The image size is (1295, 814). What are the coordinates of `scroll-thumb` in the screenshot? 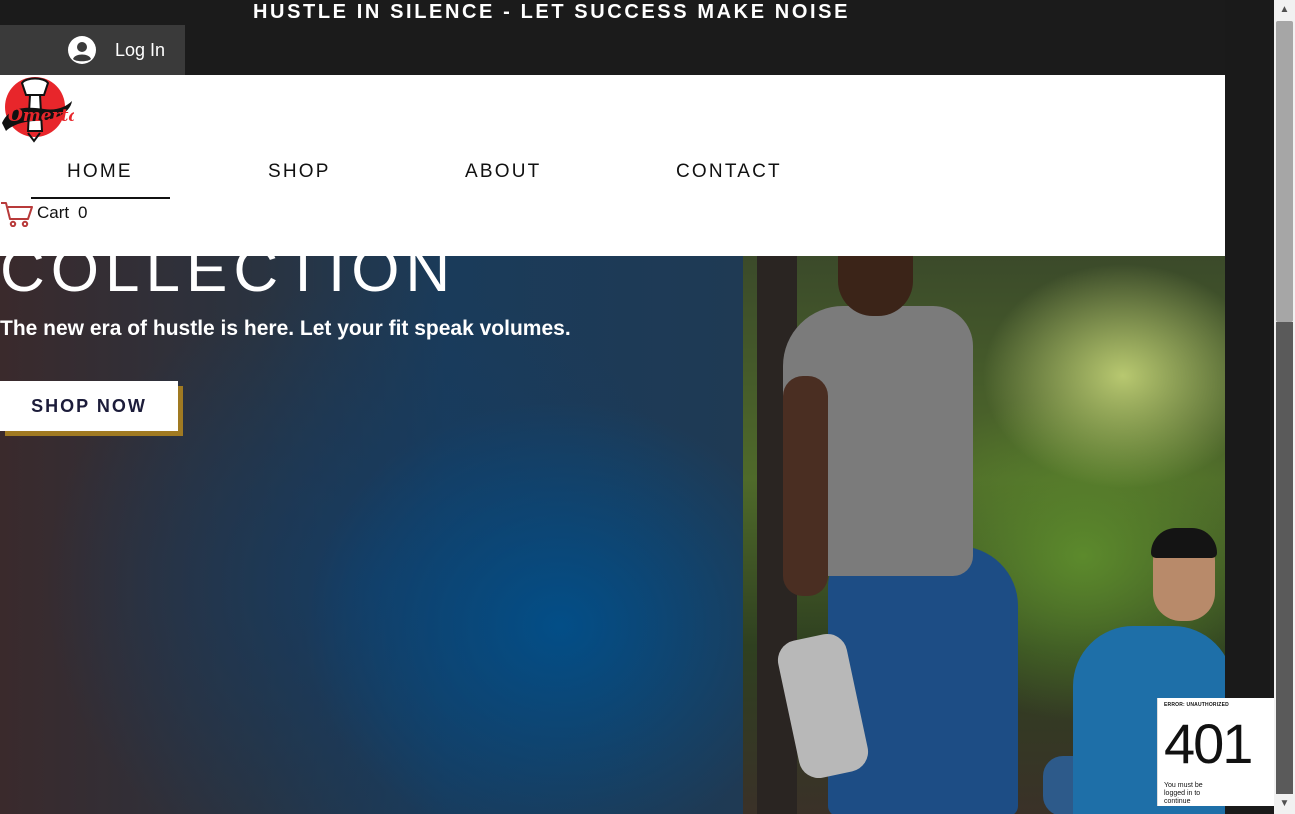 It's located at (1284, 171).